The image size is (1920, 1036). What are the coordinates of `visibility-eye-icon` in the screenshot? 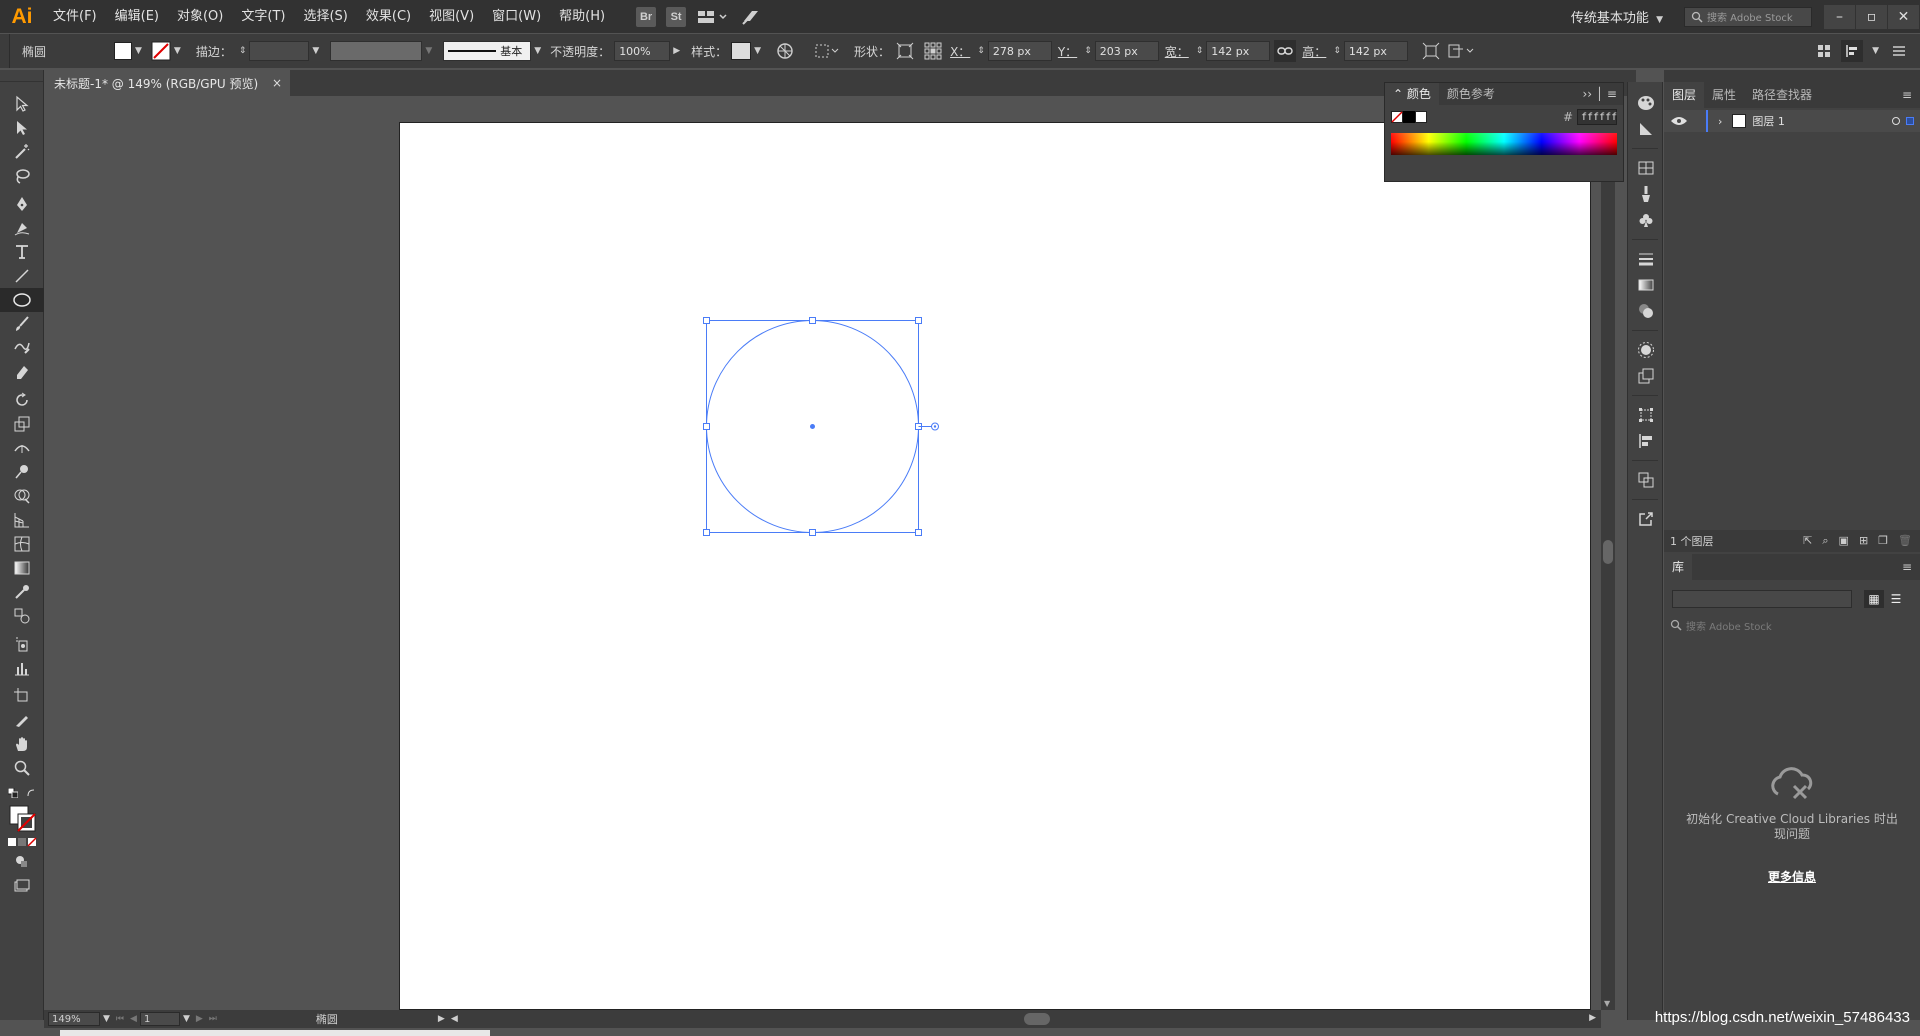 It's located at (1679, 121).